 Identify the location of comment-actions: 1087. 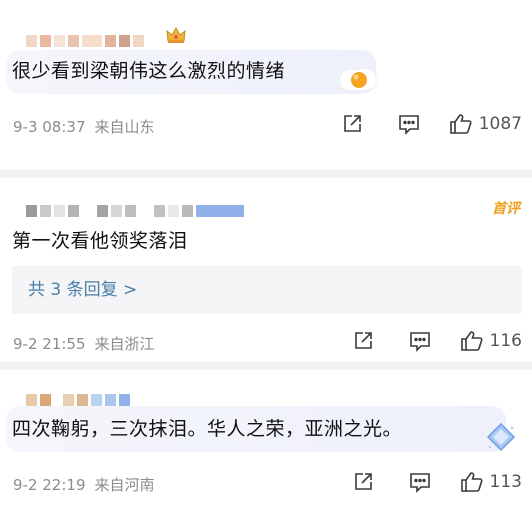
(431, 124).